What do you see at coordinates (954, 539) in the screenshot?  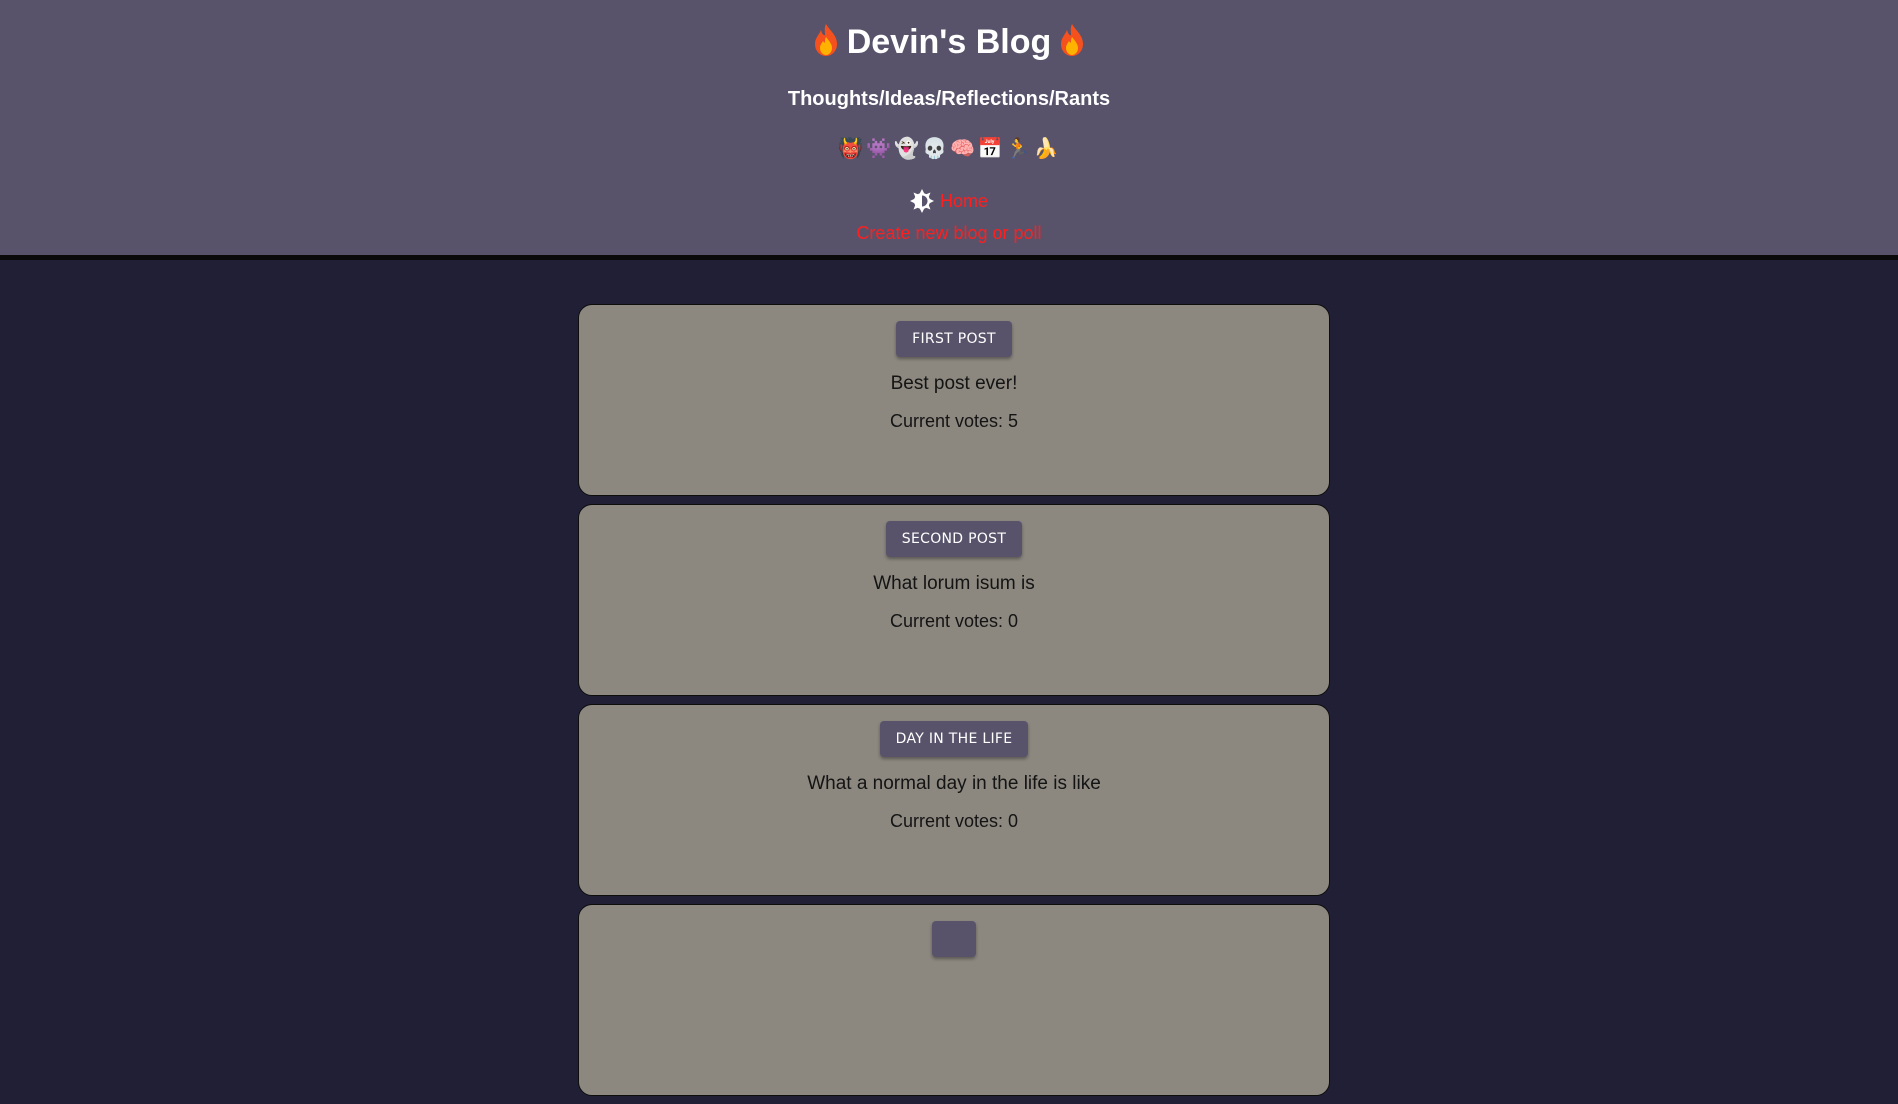 I see `post-title-button: SECOND POST` at bounding box center [954, 539].